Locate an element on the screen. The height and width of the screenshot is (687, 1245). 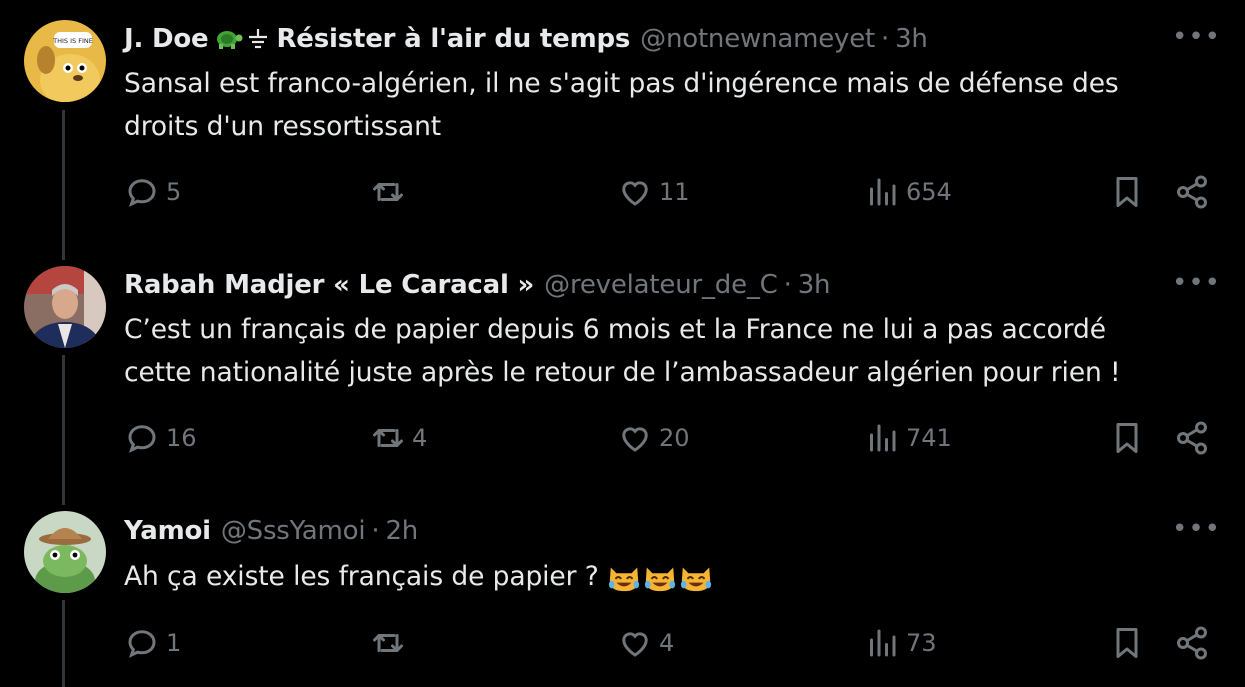
like-count: 20 is located at coordinates (674, 438).